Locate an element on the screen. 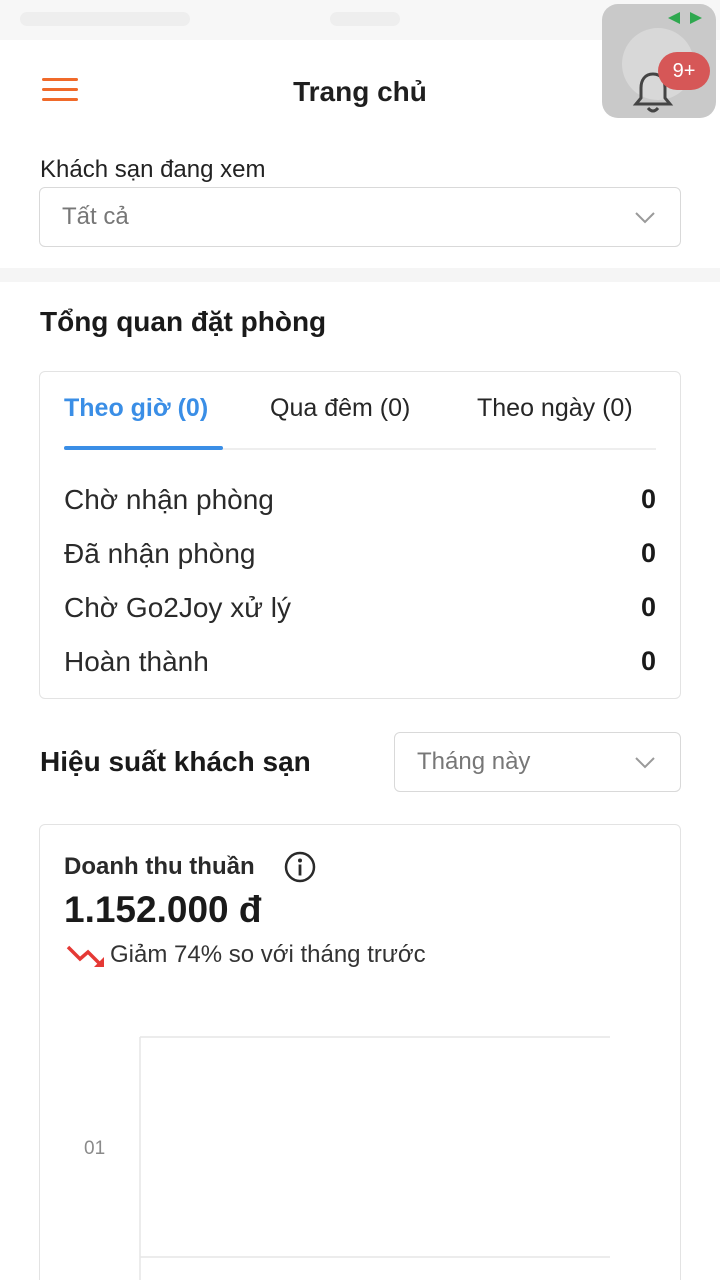 The image size is (720, 1280). booking-tabs: Theo giờ (0) Qua đêm (0) Theo ngày (0) is located at coordinates (360, 422).